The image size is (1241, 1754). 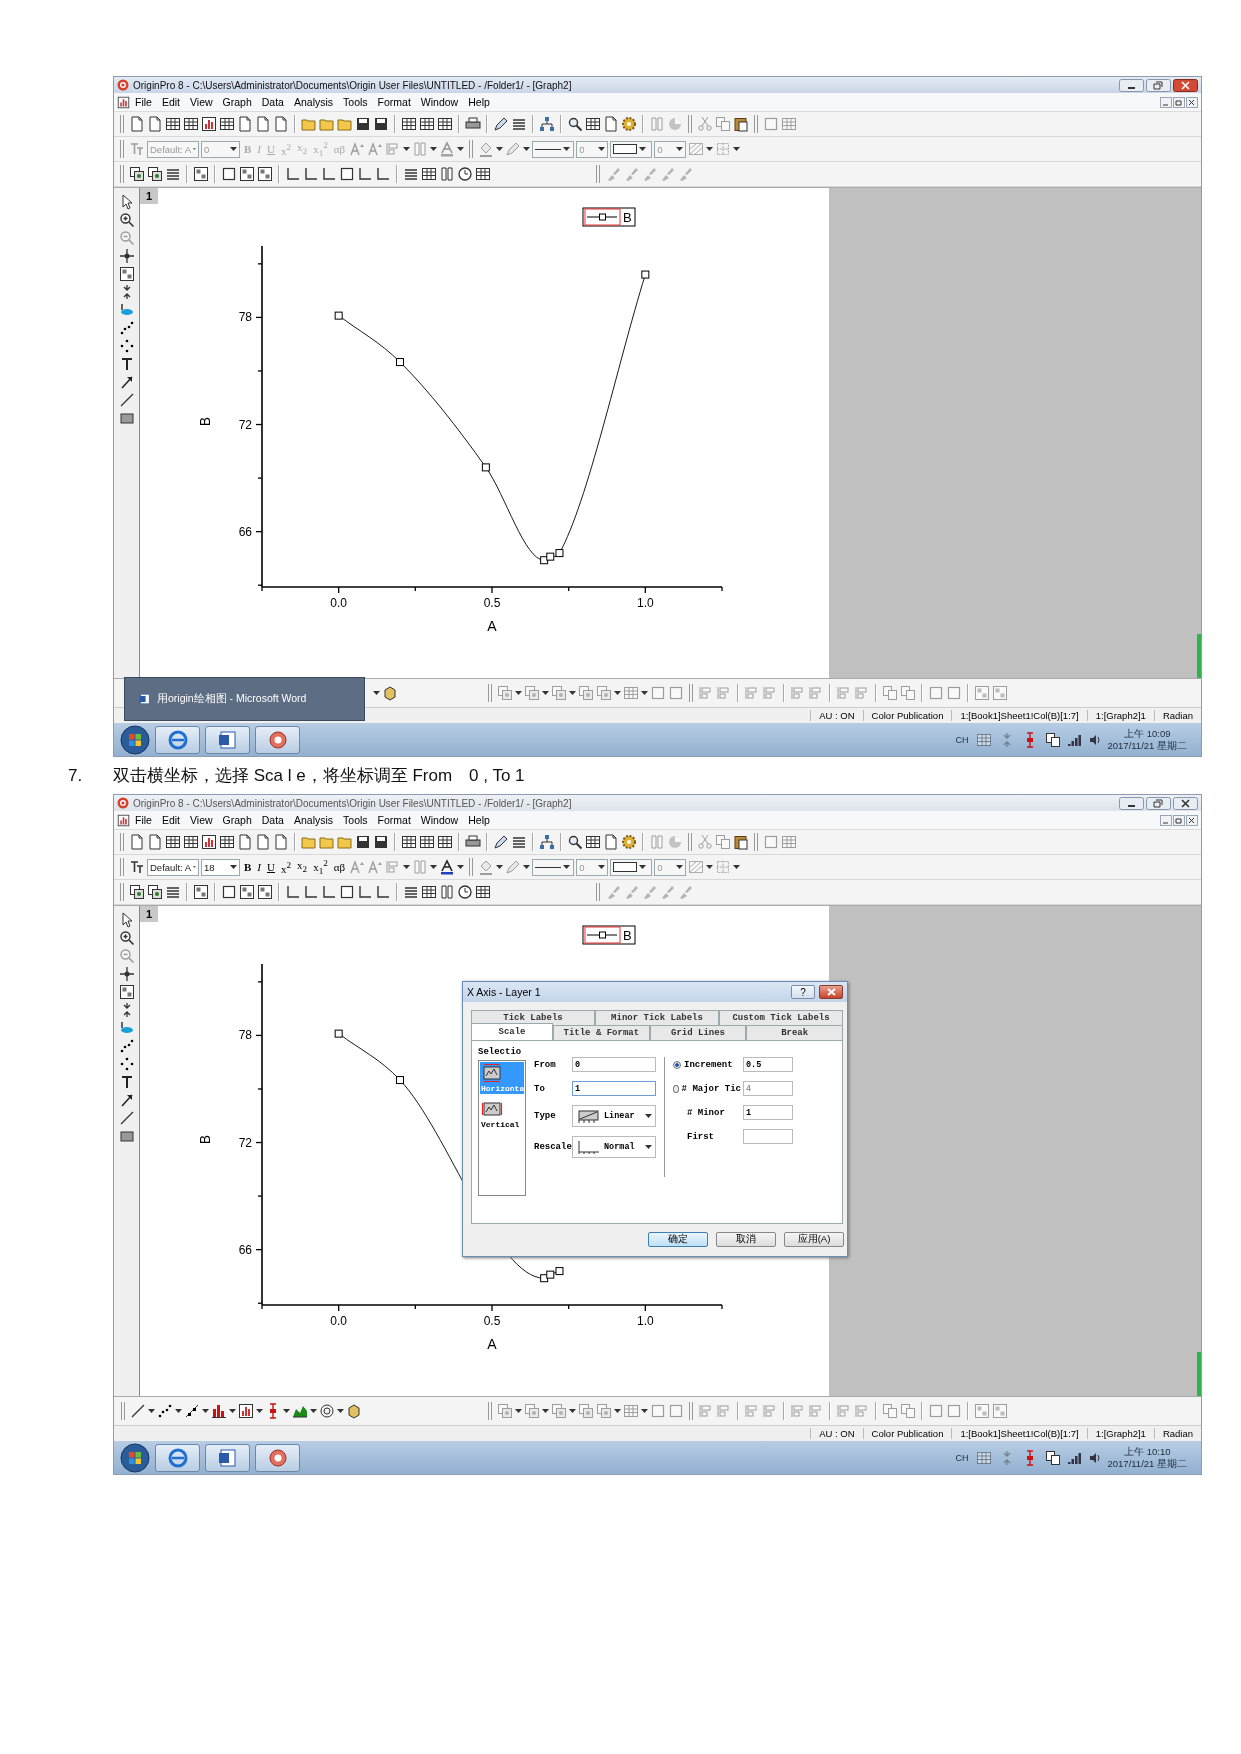 I want to click on gear-icon, so click(x=629, y=842).